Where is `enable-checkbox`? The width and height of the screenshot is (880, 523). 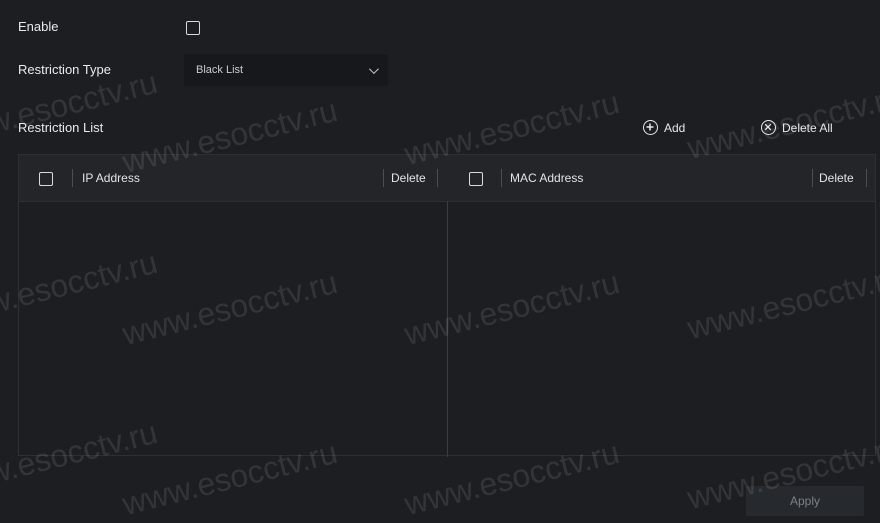 enable-checkbox is located at coordinates (193, 28).